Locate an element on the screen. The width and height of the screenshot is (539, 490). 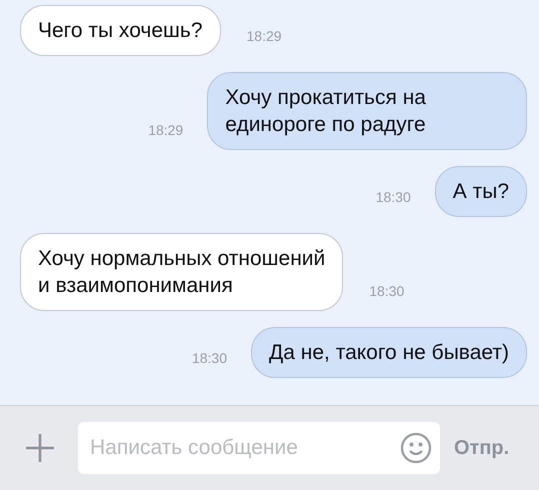
send-button: Отпр. is located at coordinates (482, 448).